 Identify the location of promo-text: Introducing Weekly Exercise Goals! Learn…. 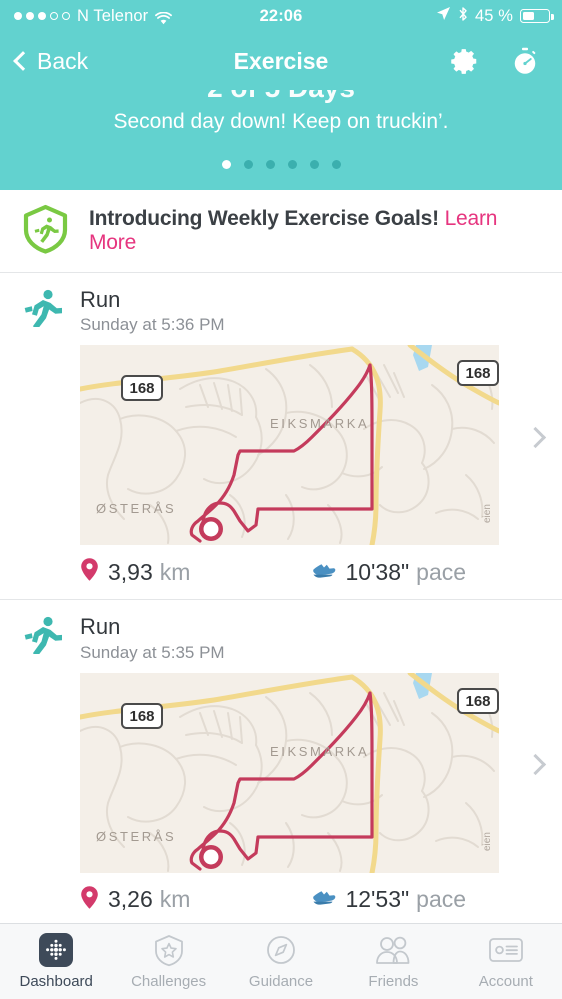
(314, 231).